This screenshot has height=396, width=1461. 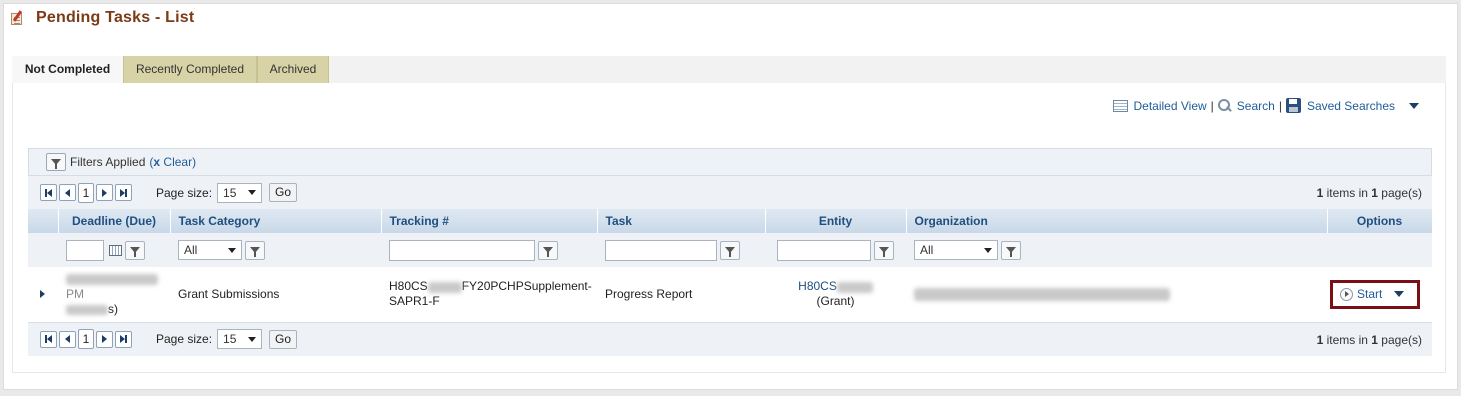 I want to click on entity-filter-button, so click(x=884, y=250).